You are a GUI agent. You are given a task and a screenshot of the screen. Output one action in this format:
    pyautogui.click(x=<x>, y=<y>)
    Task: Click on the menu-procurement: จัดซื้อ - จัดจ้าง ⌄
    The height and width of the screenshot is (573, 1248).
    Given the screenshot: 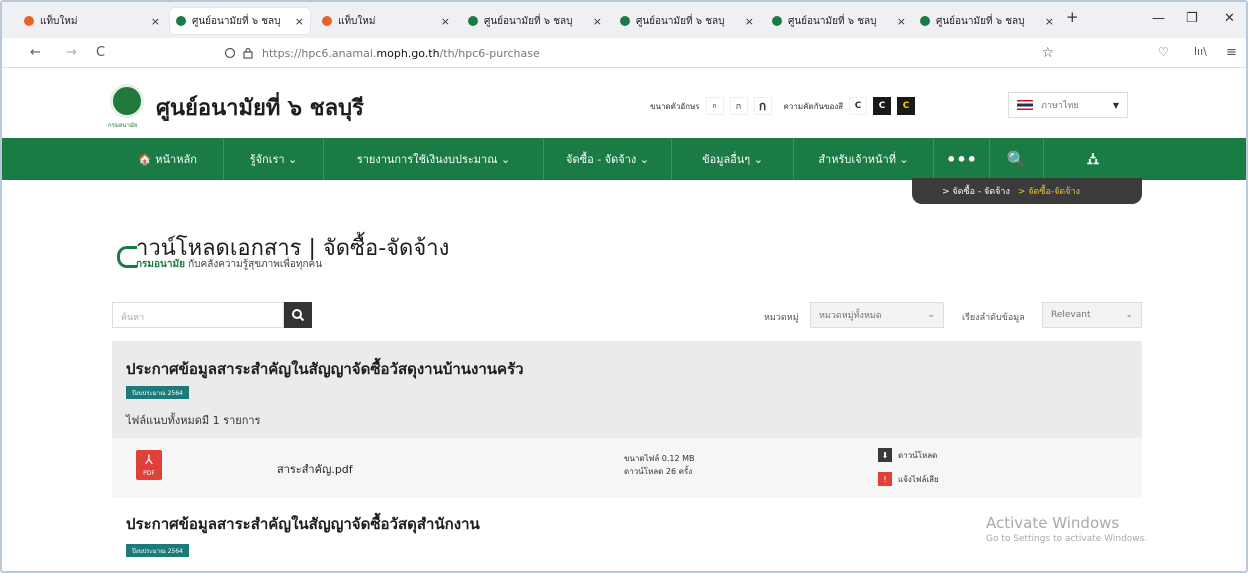 What is the action you would take?
    pyautogui.click(x=608, y=159)
    